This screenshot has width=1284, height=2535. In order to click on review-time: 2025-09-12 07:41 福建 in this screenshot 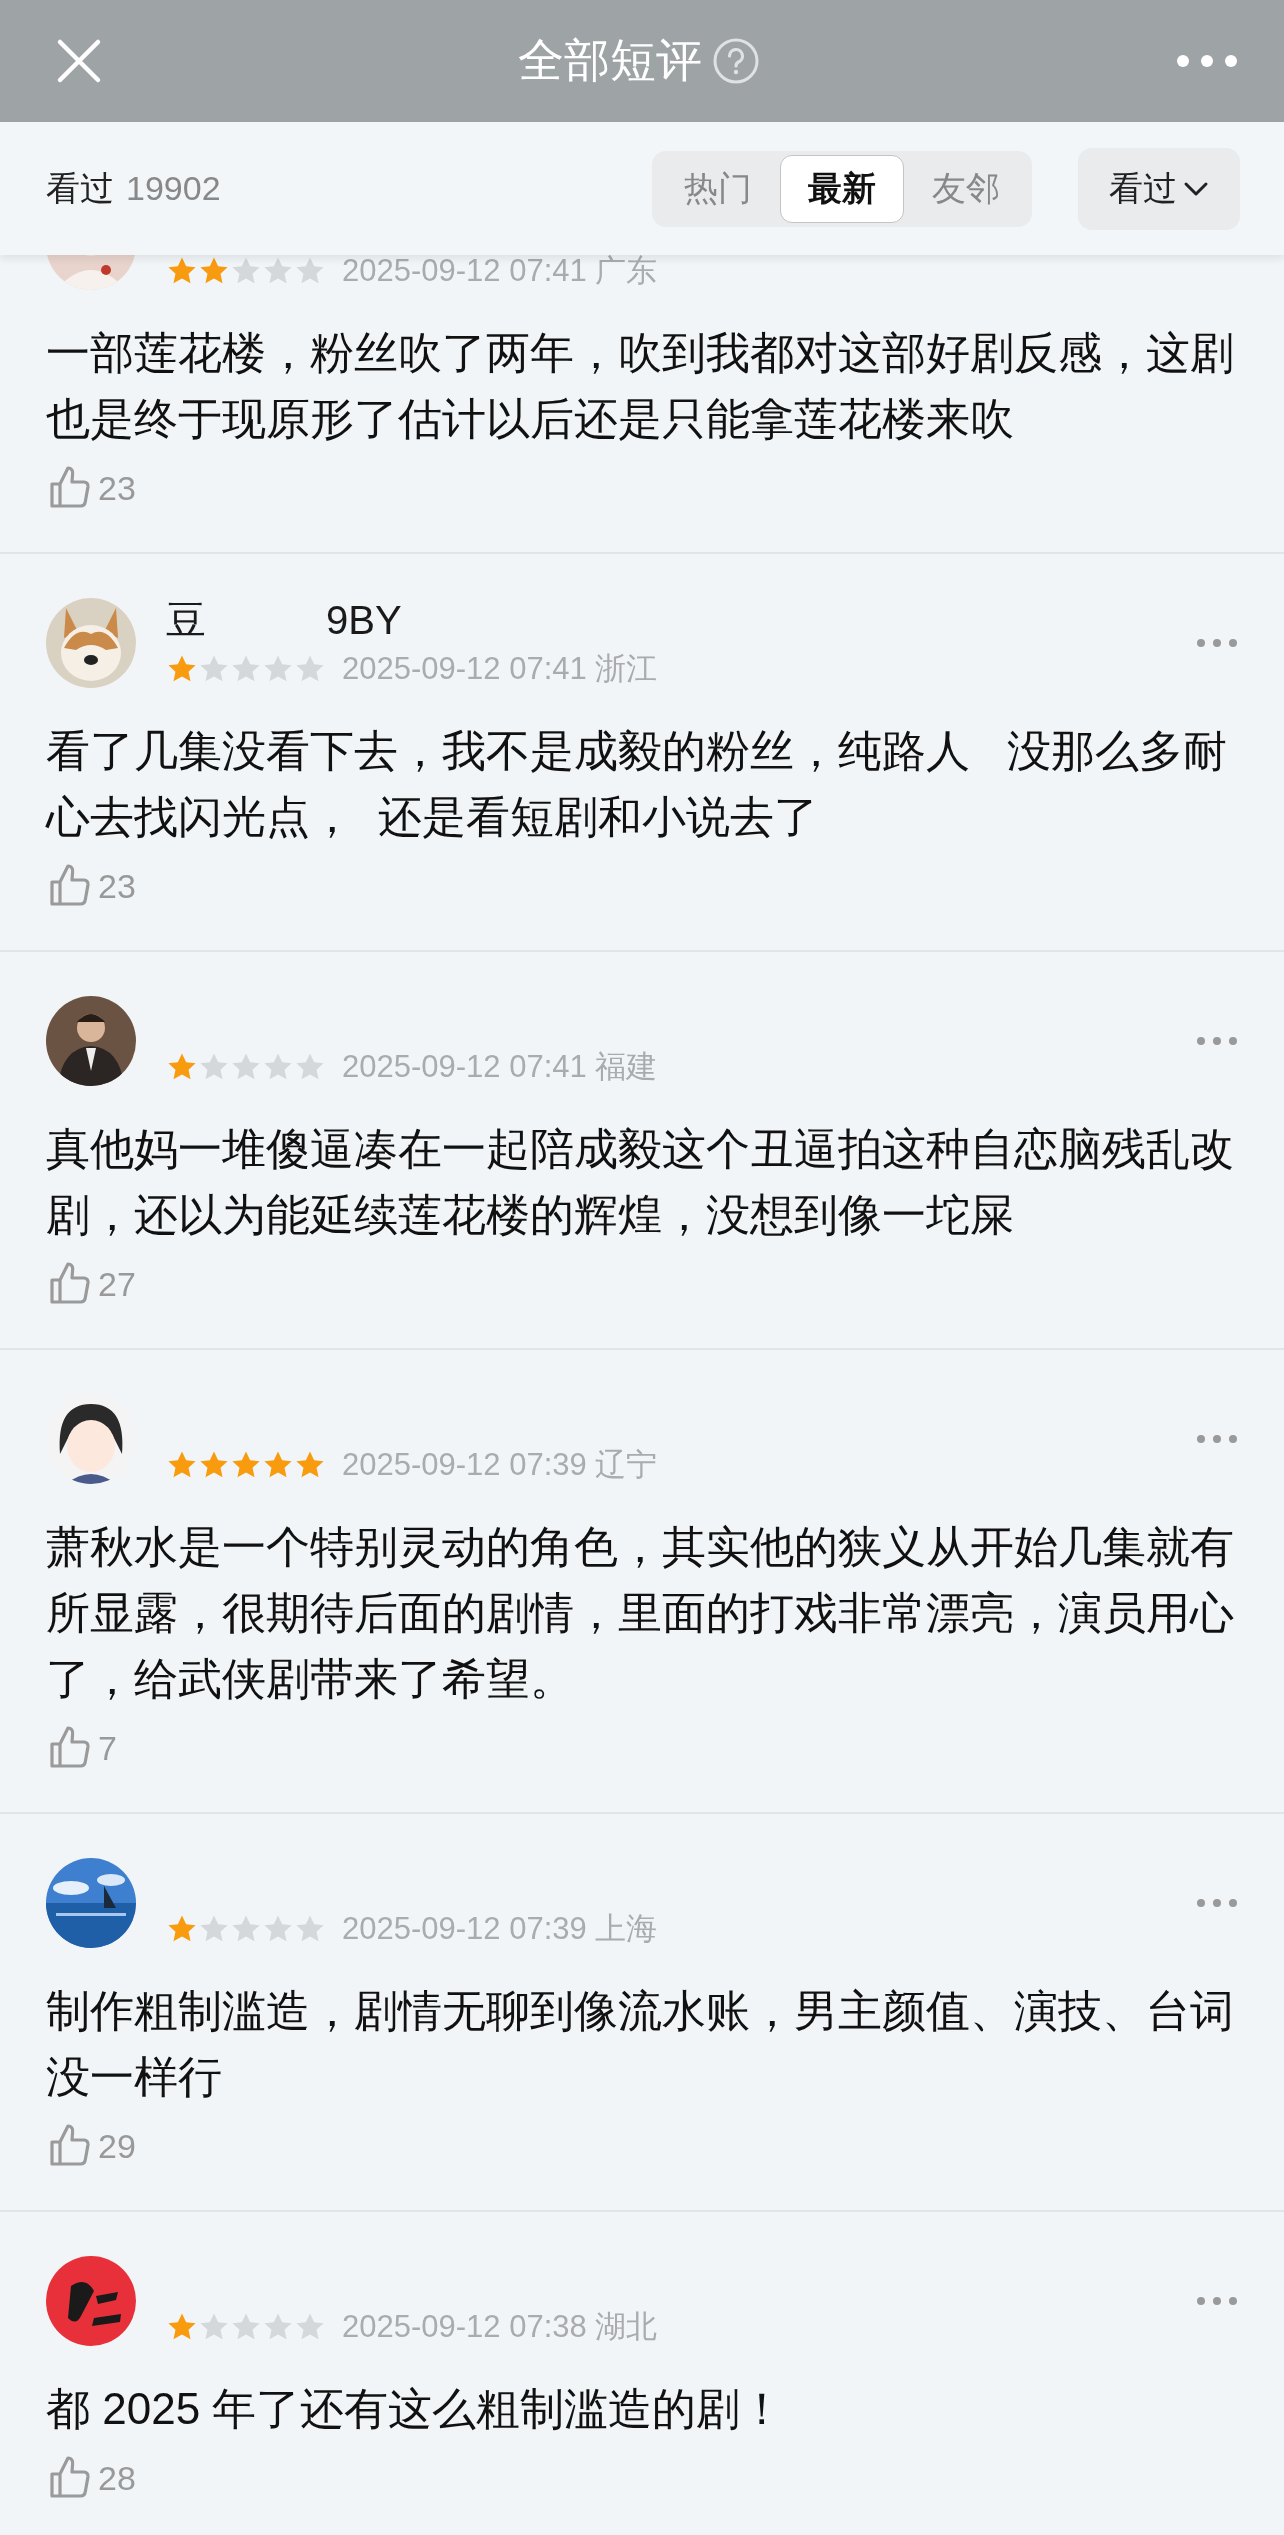, I will do `click(500, 1067)`.